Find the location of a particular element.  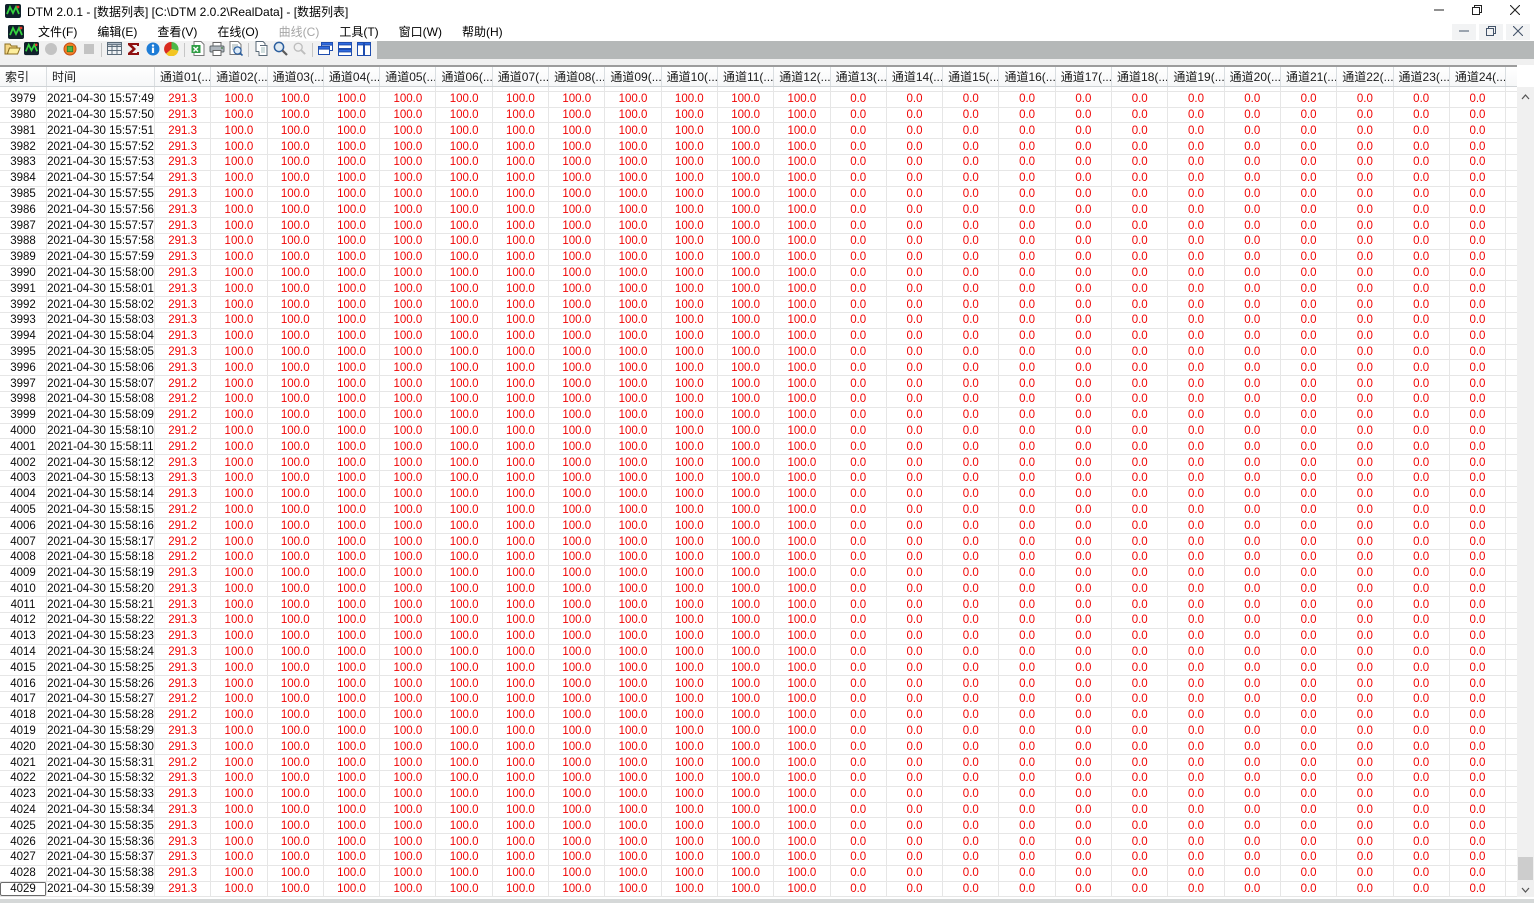

cell-time: 2021-04-30 15:58:39 is located at coordinates (101, 889).